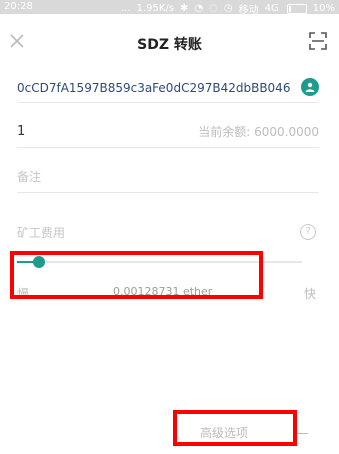 This screenshot has height=454, width=339. I want to click on highlight-box-fee, so click(136, 275).